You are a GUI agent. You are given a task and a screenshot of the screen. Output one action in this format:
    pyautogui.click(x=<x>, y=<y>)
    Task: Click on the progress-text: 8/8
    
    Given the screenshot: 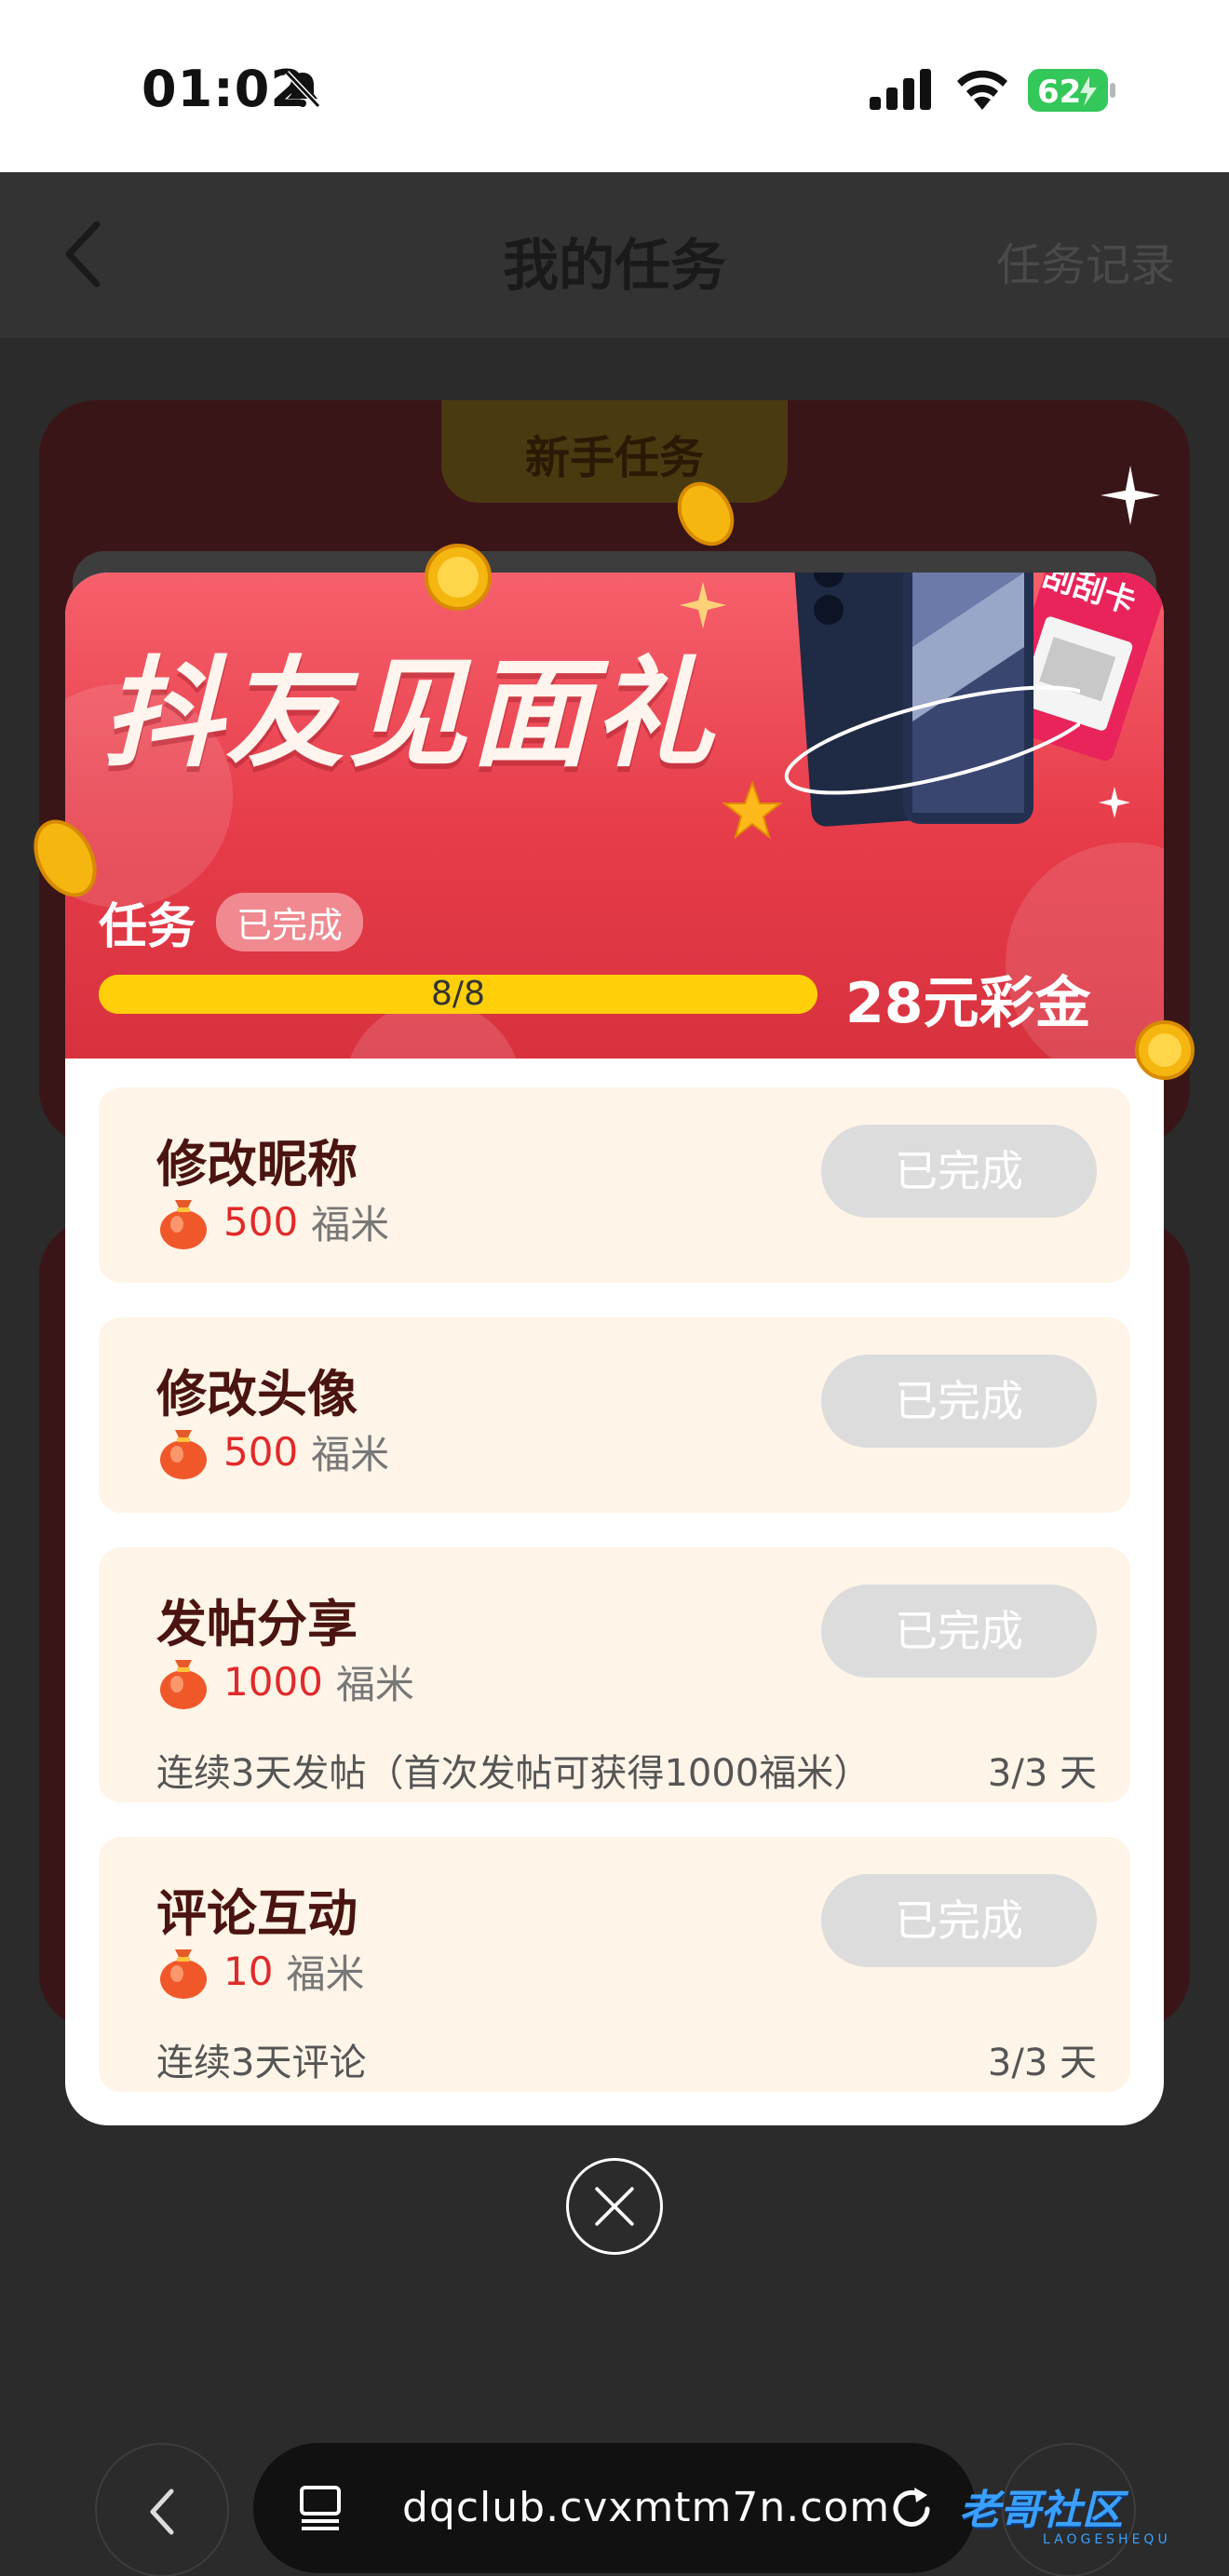 What is the action you would take?
    pyautogui.click(x=458, y=994)
    